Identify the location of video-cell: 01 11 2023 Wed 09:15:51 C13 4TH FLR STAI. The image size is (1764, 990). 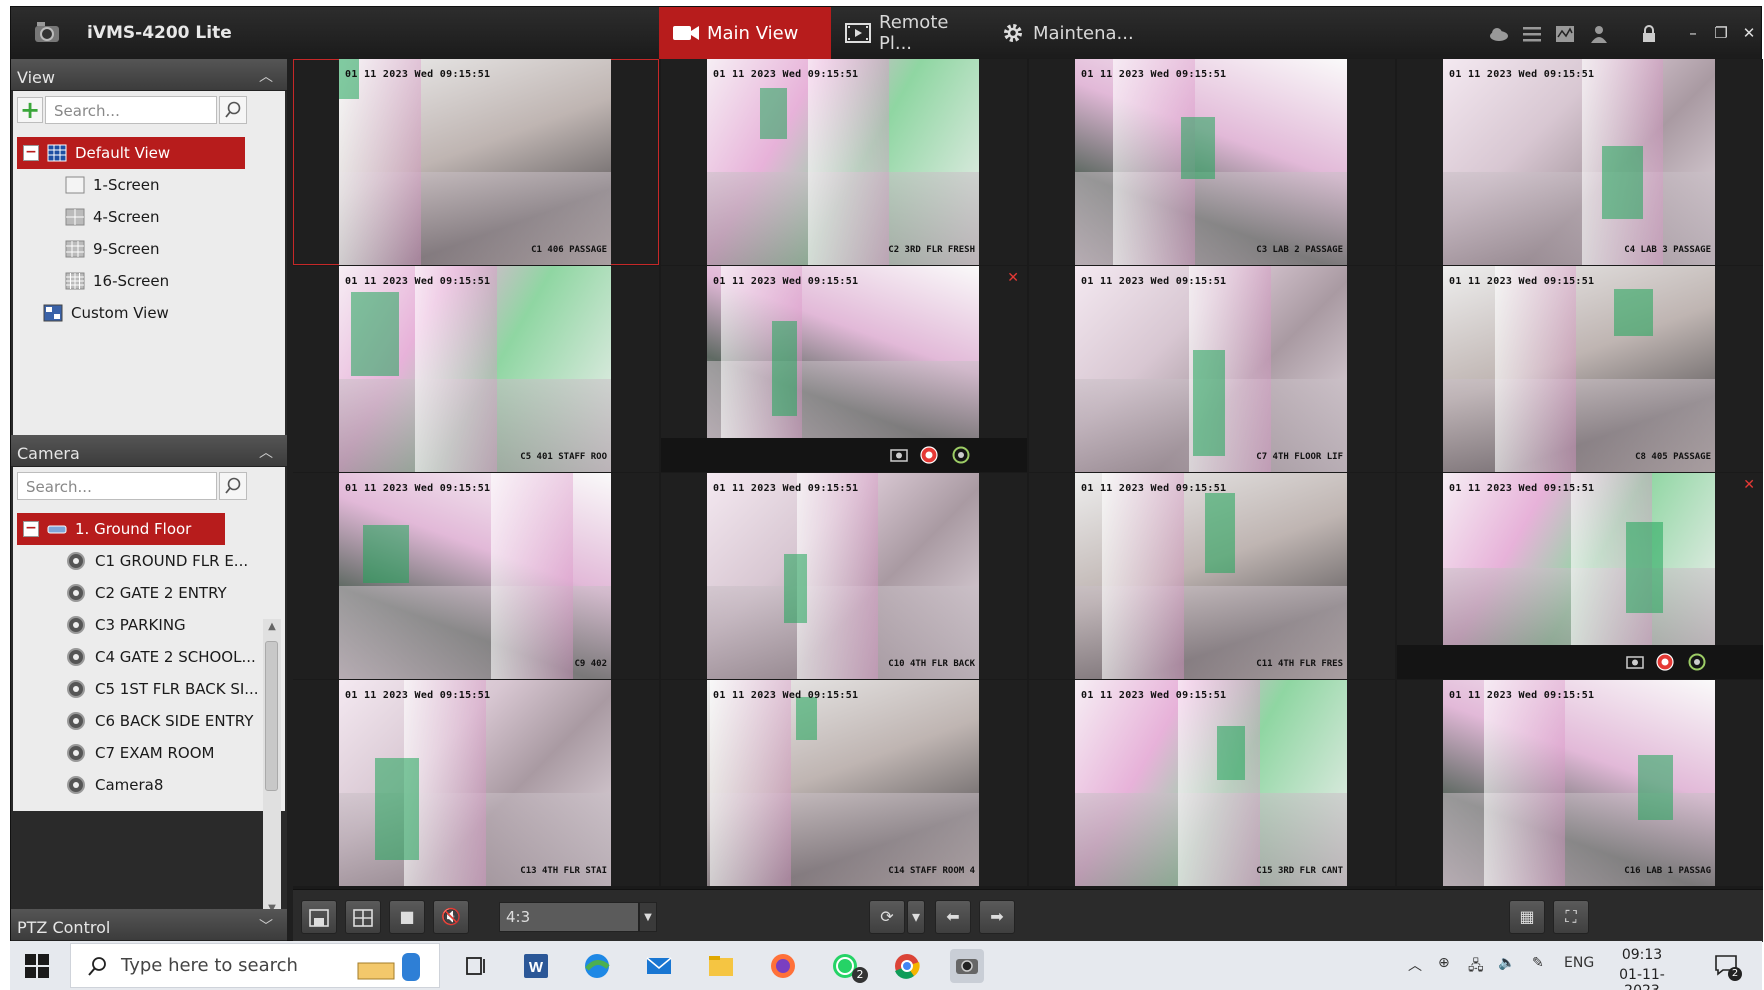
(476, 783).